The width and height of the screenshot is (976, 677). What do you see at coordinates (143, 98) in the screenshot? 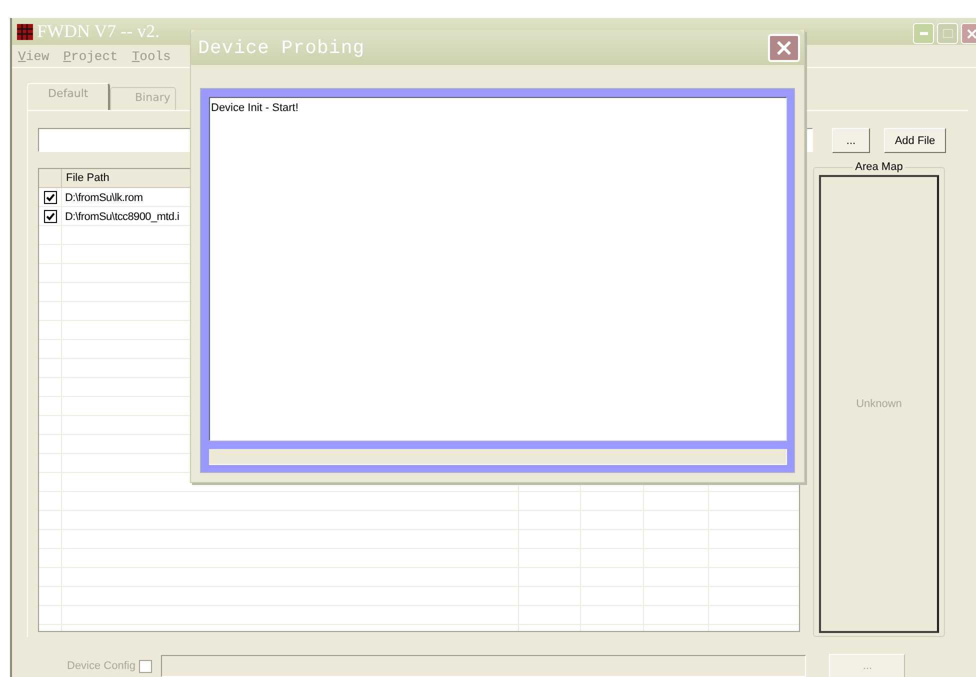
I see `tab: Binary` at bounding box center [143, 98].